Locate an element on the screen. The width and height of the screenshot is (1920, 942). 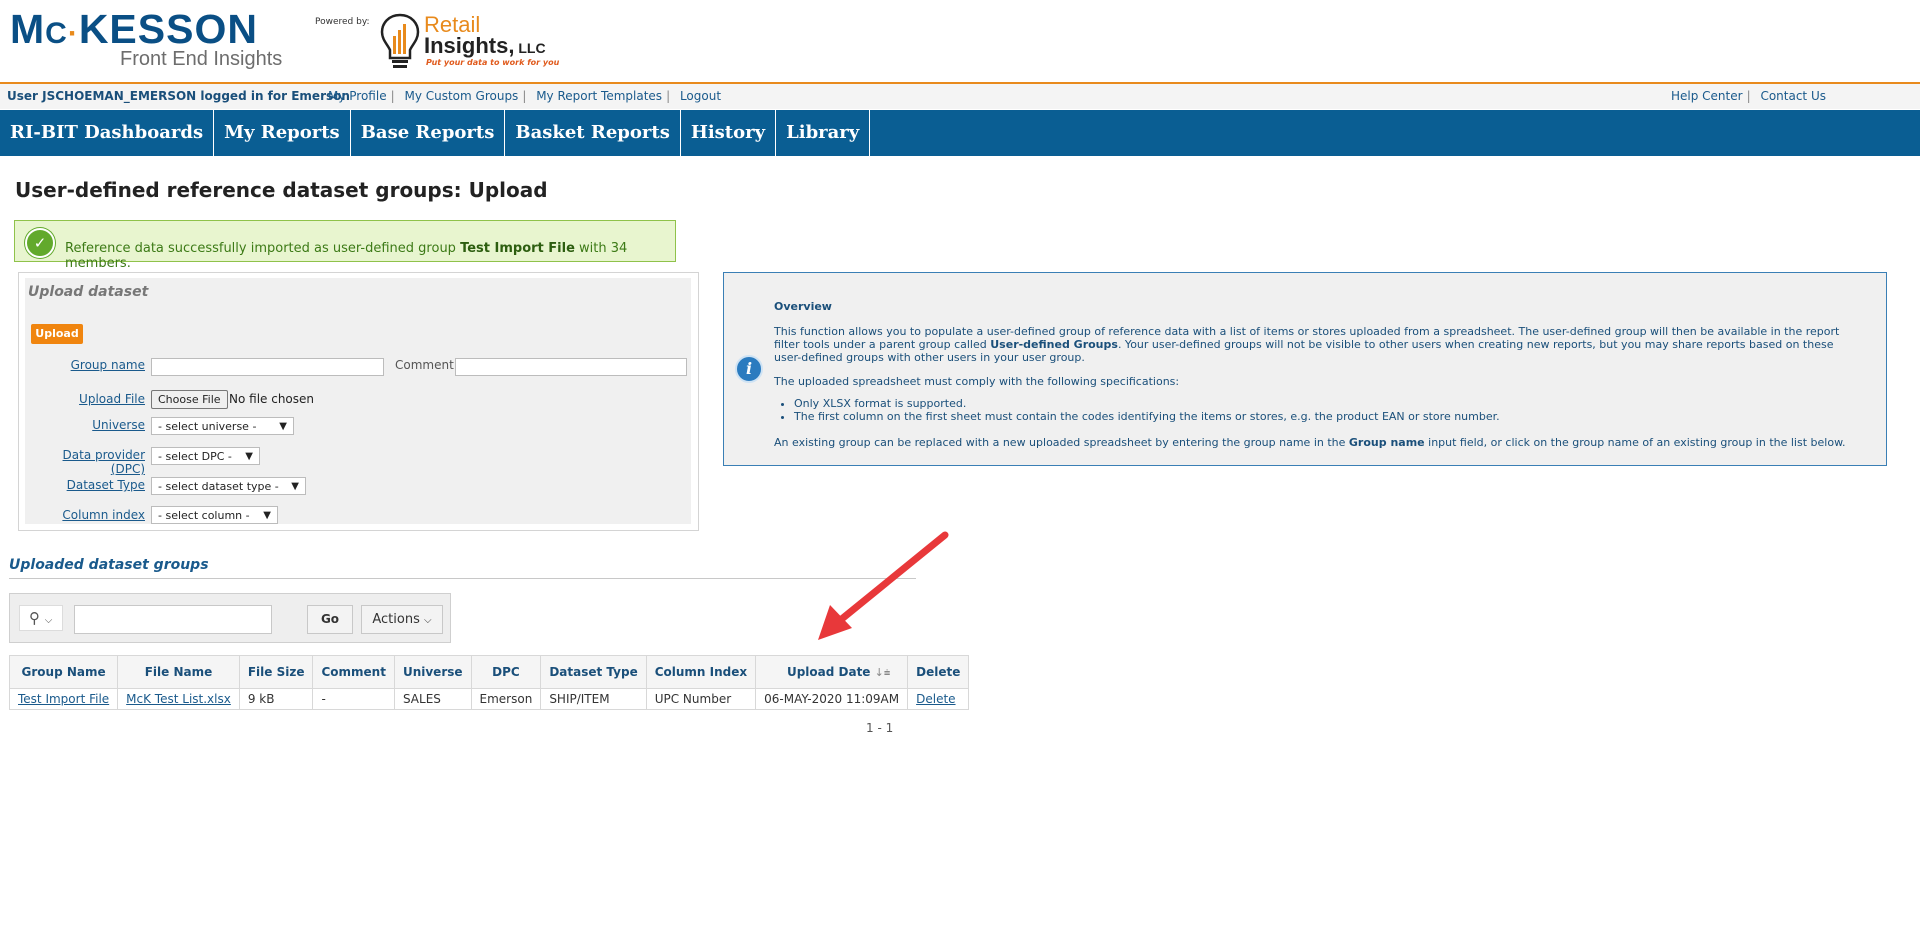
check-circle-icon: ✓ is located at coordinates (40, 243).